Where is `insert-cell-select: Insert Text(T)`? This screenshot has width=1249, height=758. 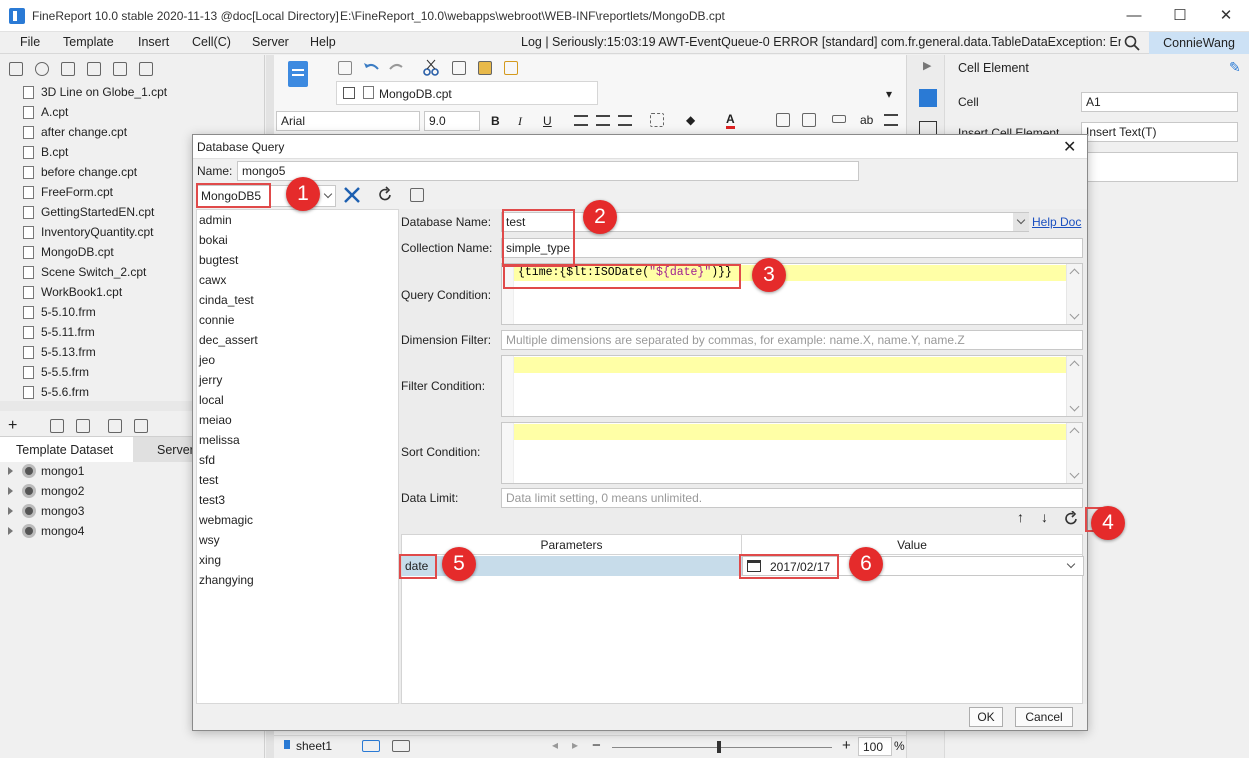
insert-cell-select: Insert Text(T) is located at coordinates (1159, 132).